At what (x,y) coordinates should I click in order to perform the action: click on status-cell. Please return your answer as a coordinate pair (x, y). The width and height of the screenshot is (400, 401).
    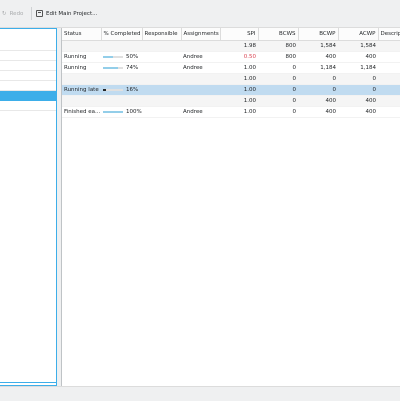
    Looking at the image, I should click on (81, 46).